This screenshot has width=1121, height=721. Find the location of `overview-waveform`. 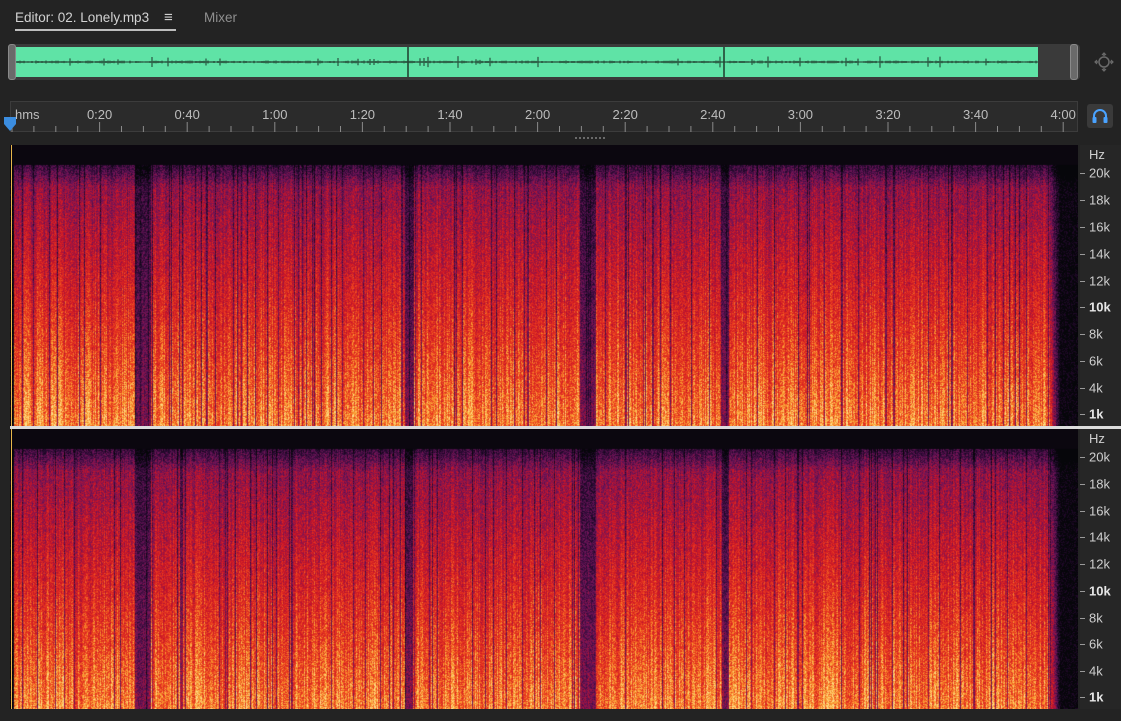

overview-waveform is located at coordinates (540, 62).